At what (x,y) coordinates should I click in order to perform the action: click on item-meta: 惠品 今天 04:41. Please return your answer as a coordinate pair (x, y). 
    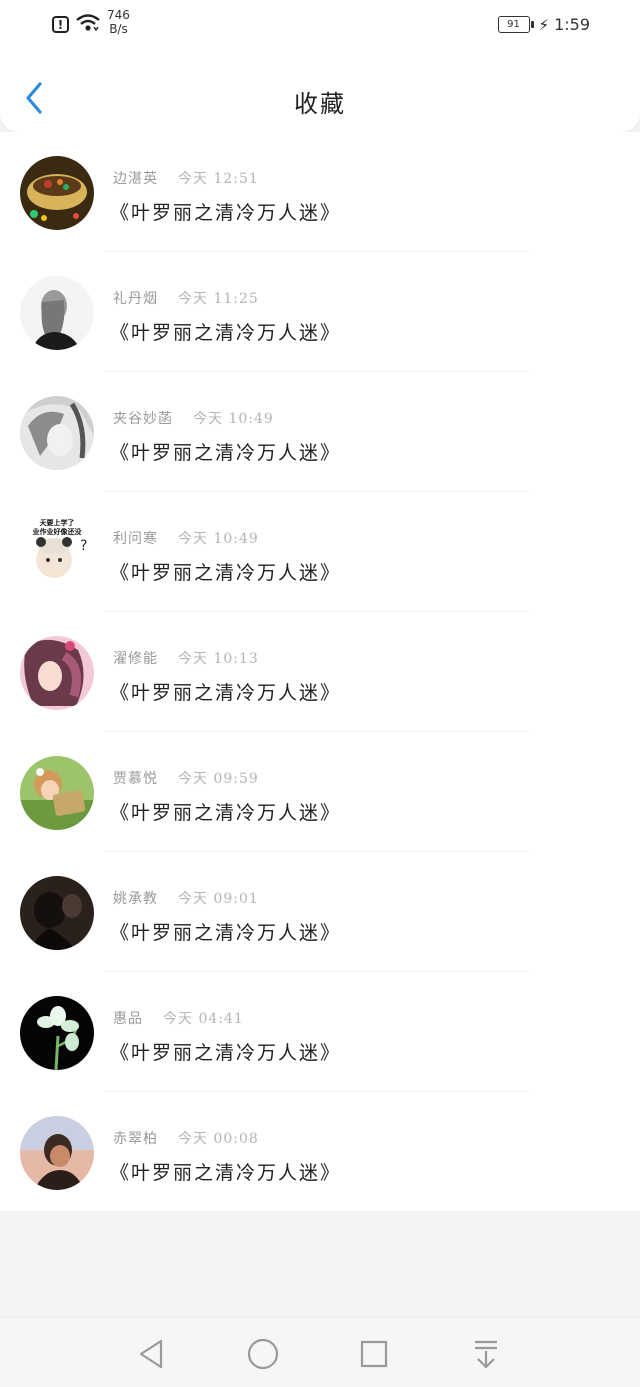
    Looking at the image, I should click on (178, 1018).